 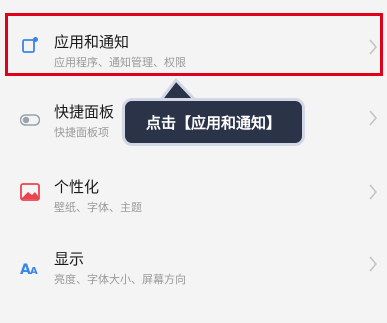 I want to click on settings-item-subtitle: 快捷面板项, so click(x=81, y=132).